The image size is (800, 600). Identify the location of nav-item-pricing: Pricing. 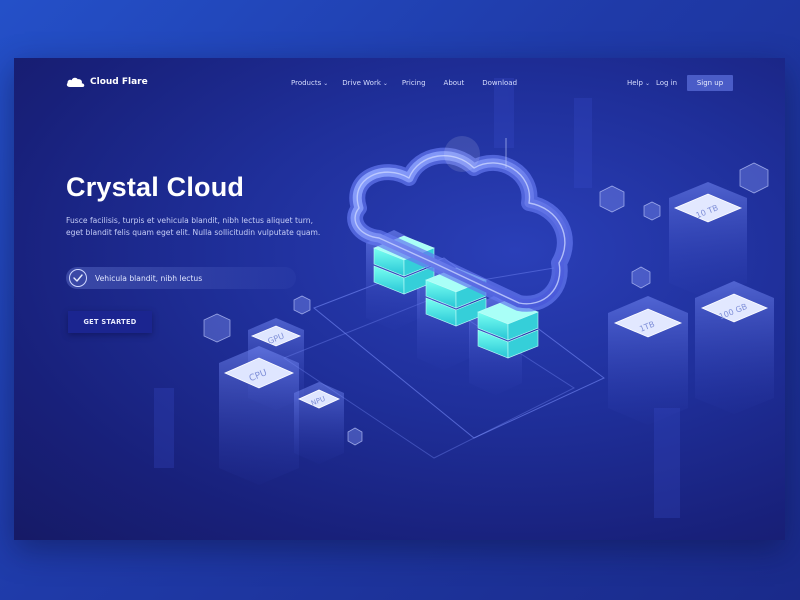
(414, 83).